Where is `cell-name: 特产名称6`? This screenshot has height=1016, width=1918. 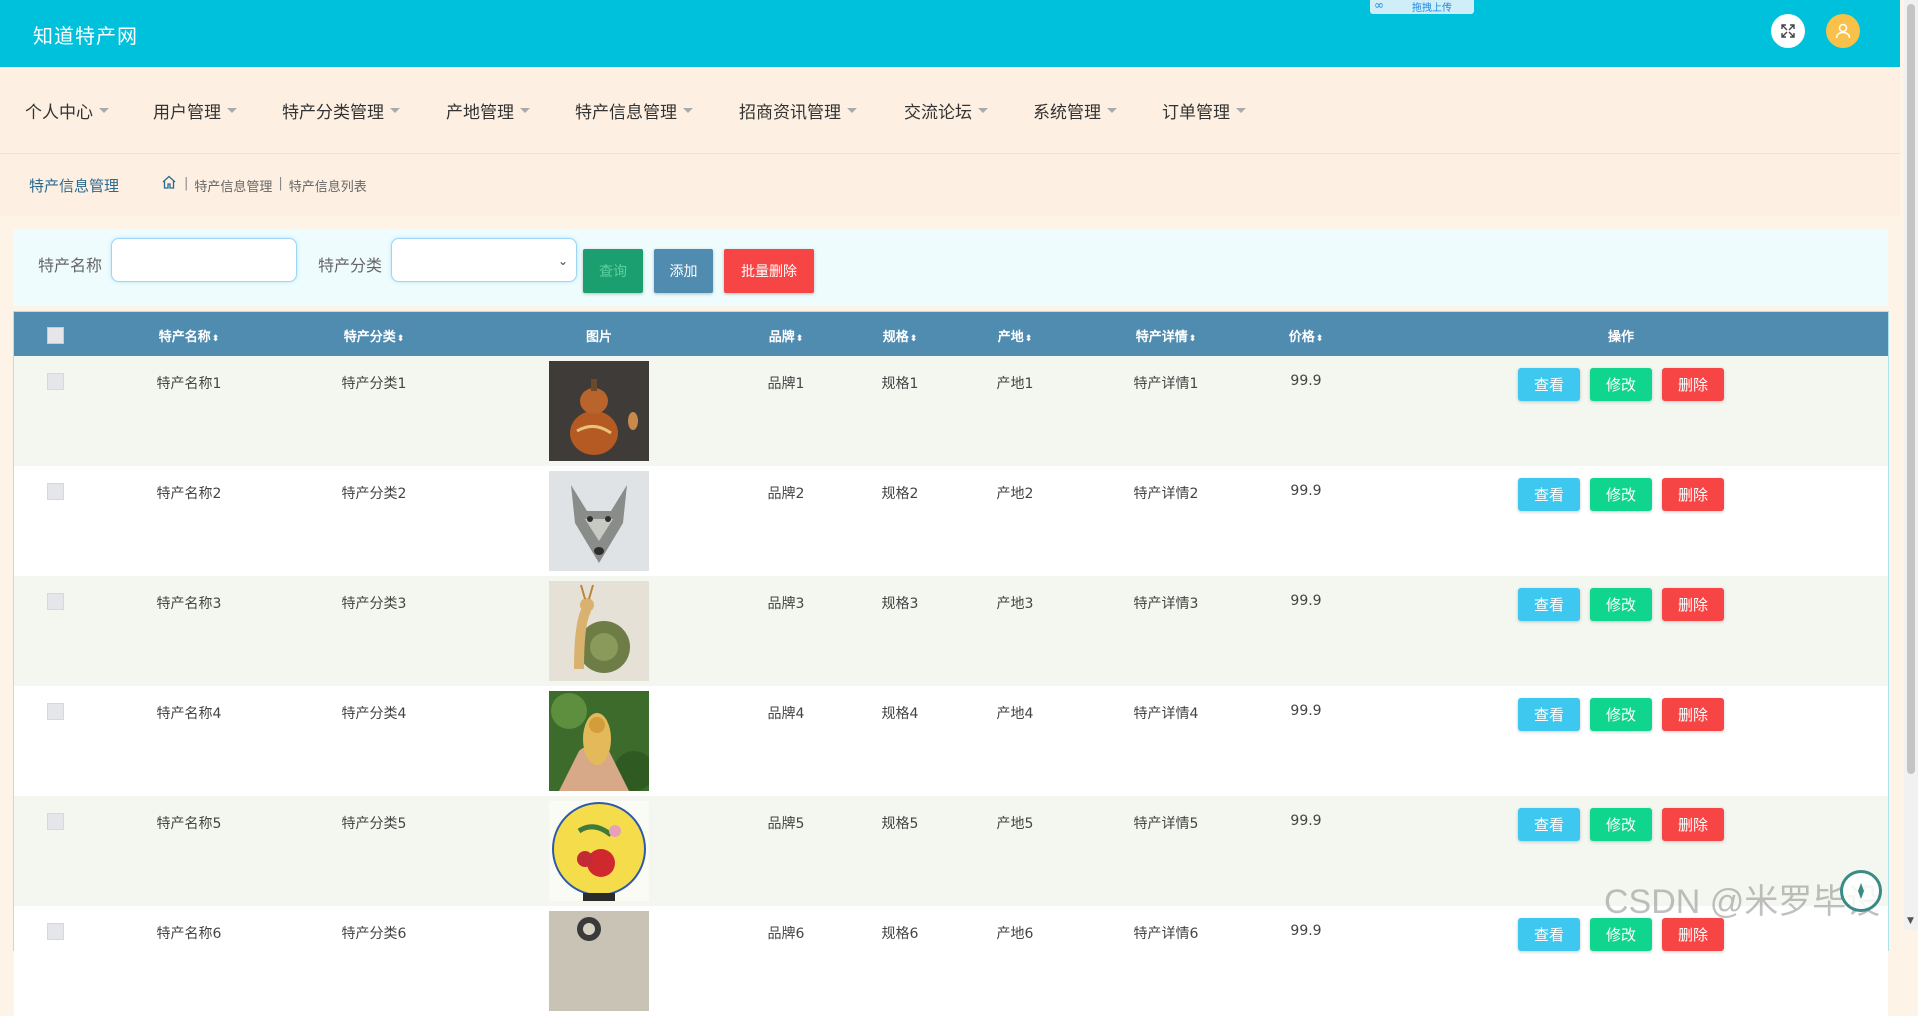
cell-name: 特产名称6 is located at coordinates (189, 934).